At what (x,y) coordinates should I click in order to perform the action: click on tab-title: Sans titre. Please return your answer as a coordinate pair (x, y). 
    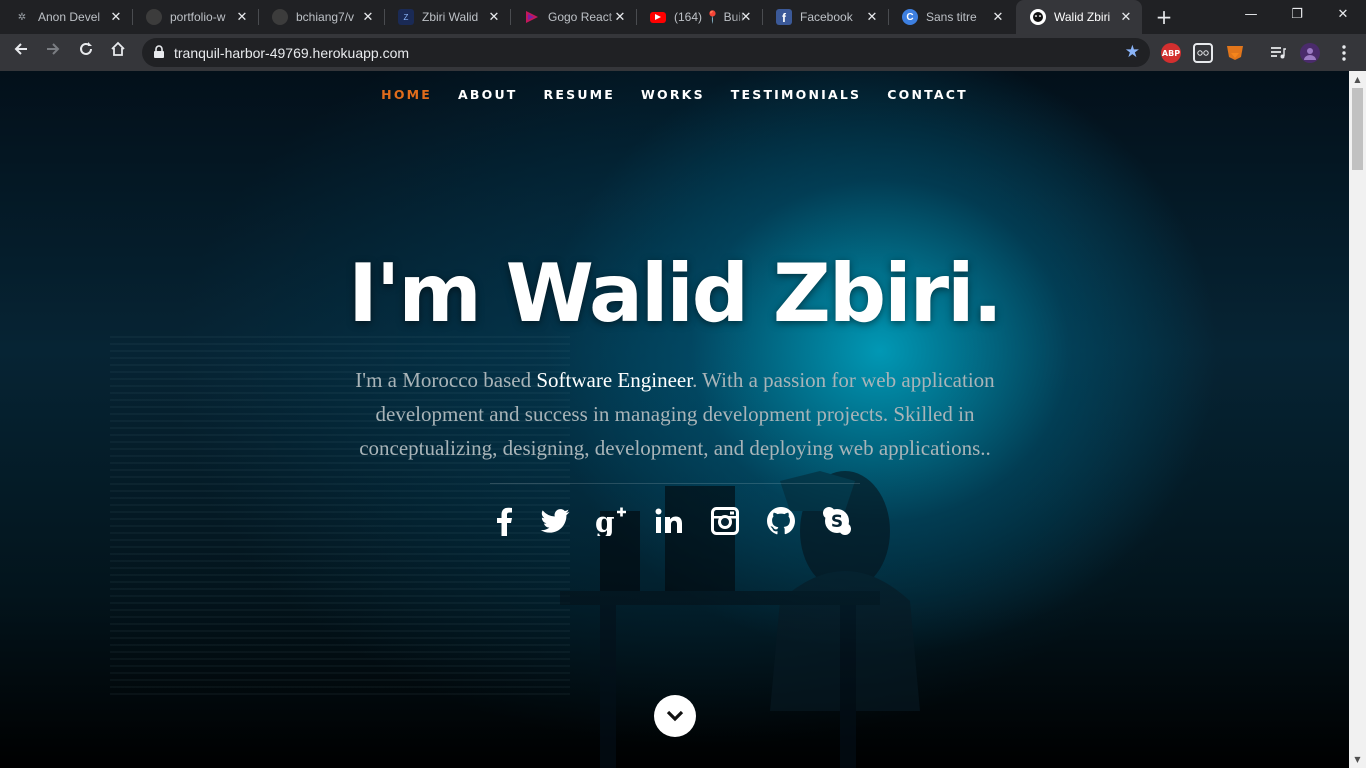
    Looking at the image, I should click on (951, 17).